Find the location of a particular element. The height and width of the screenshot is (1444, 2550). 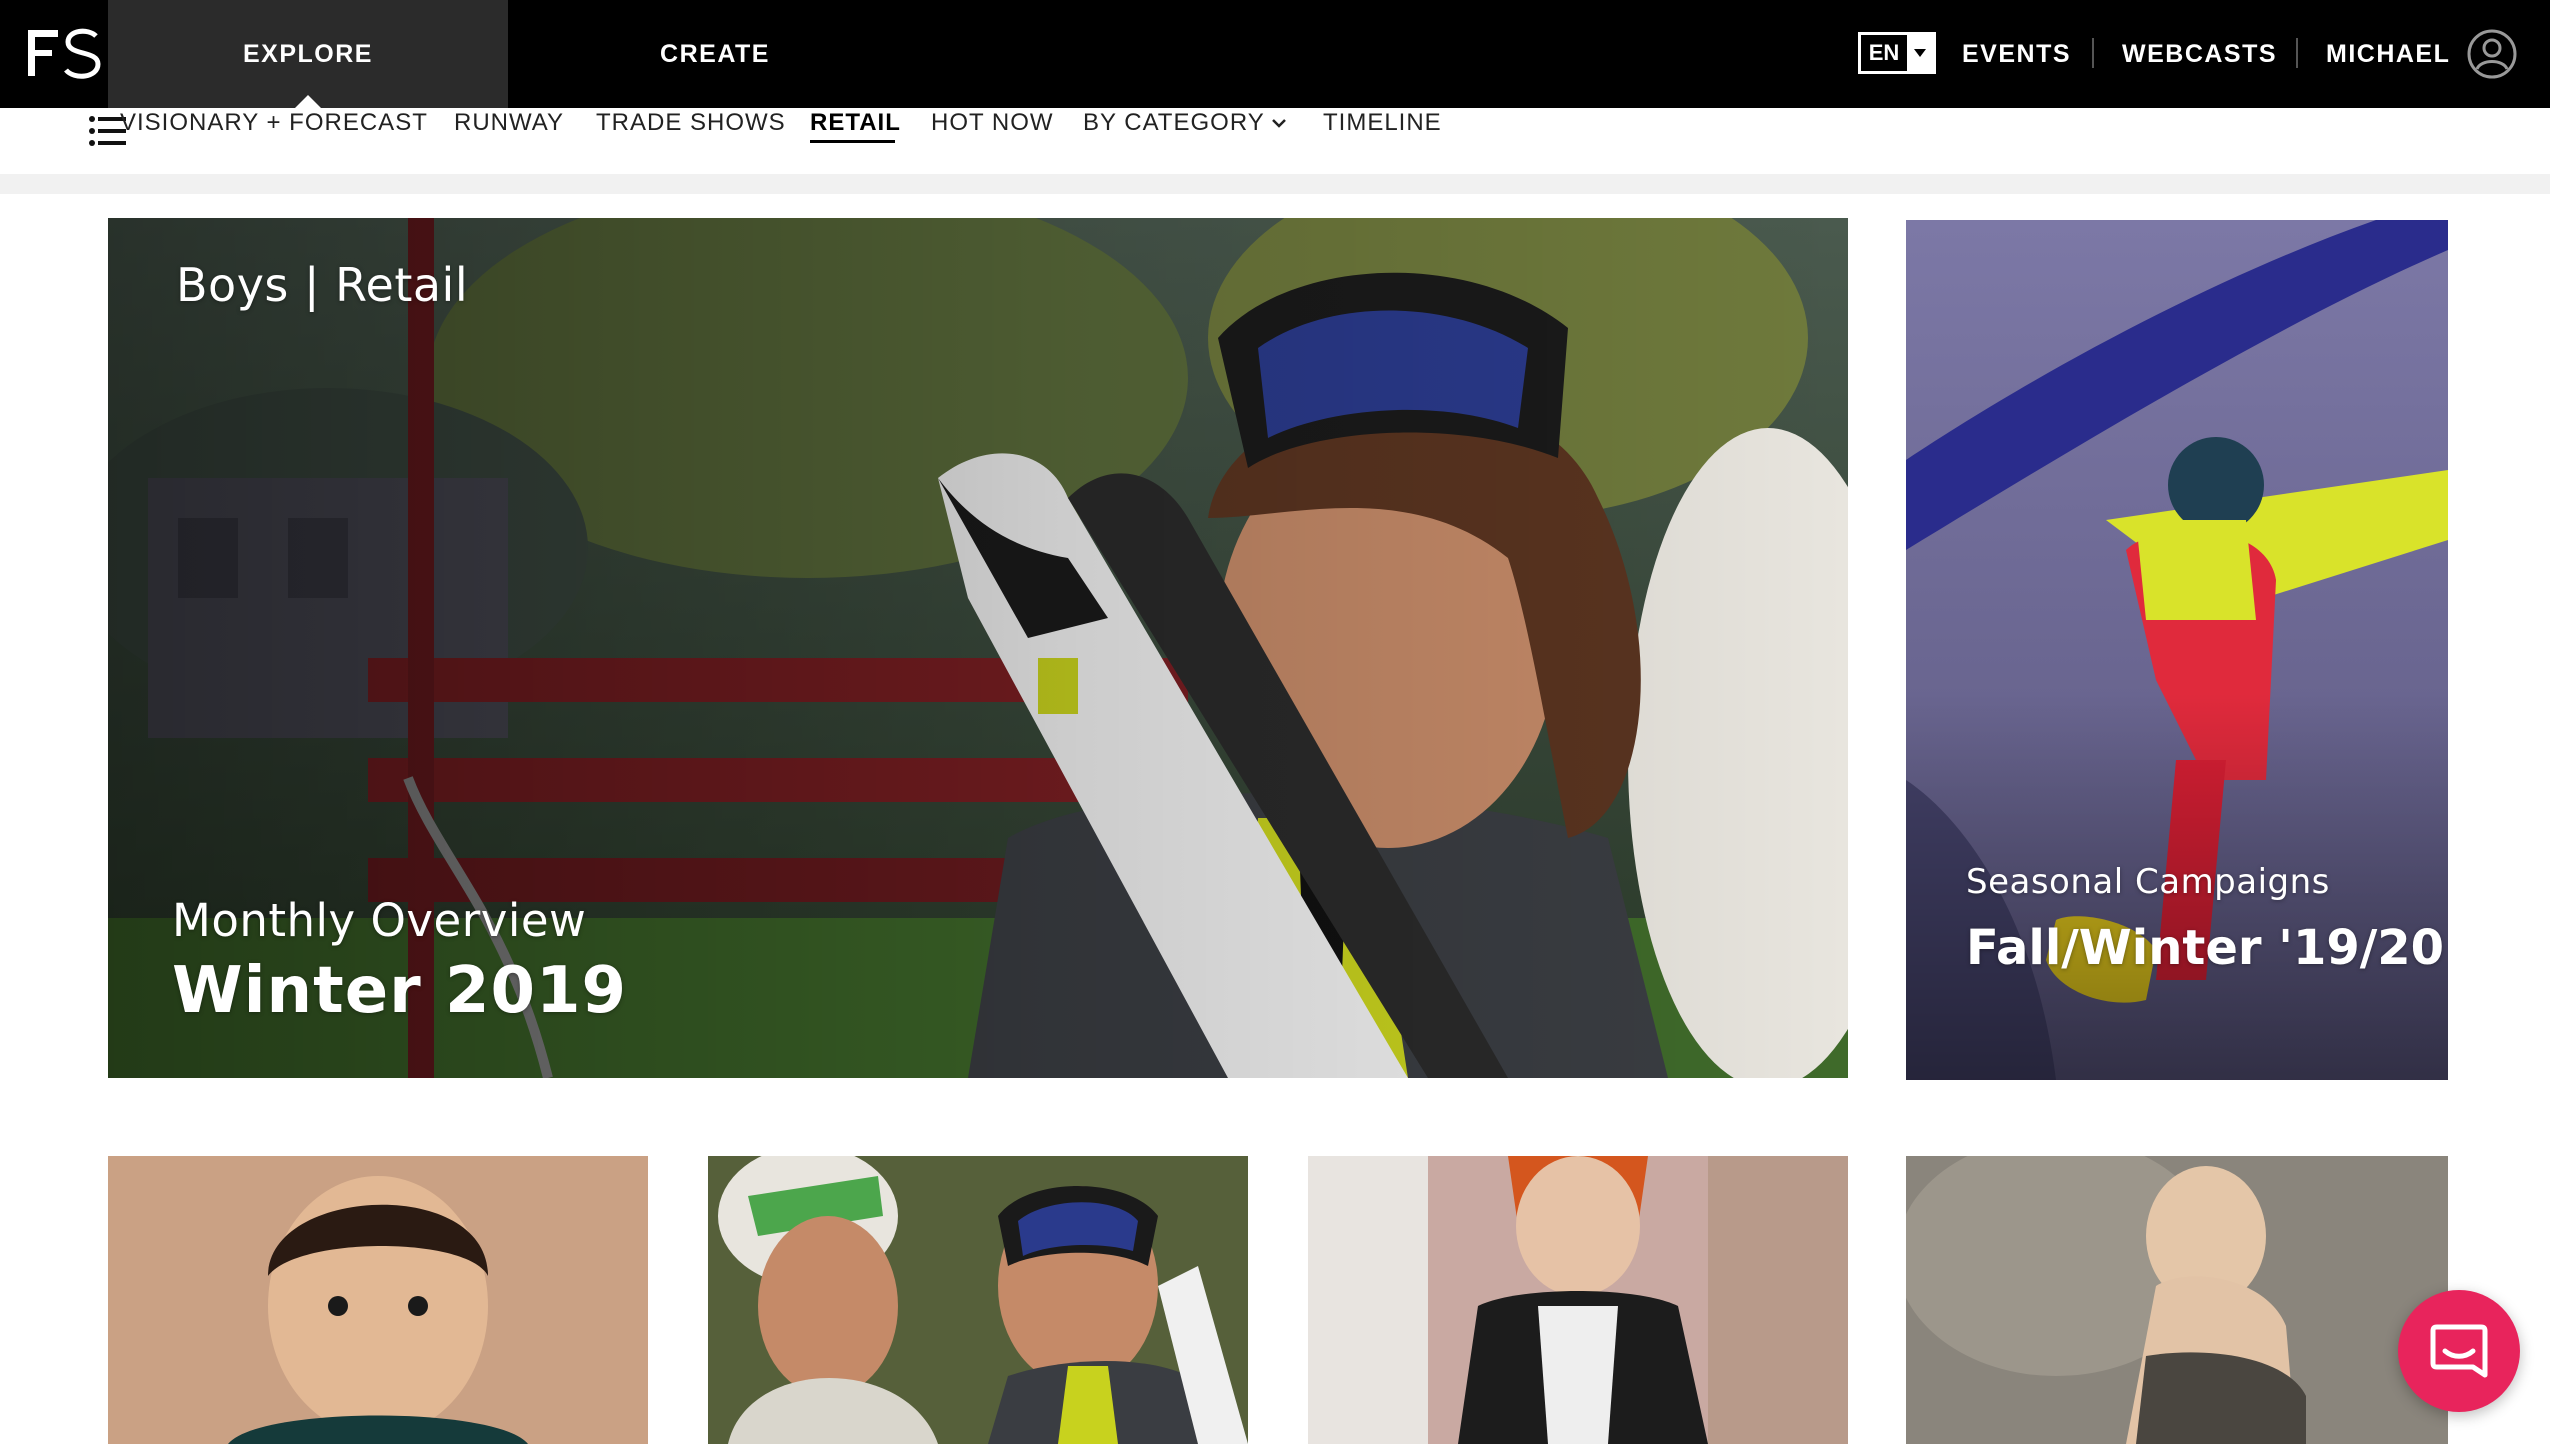

tab-create: CREATE is located at coordinates (715, 54).